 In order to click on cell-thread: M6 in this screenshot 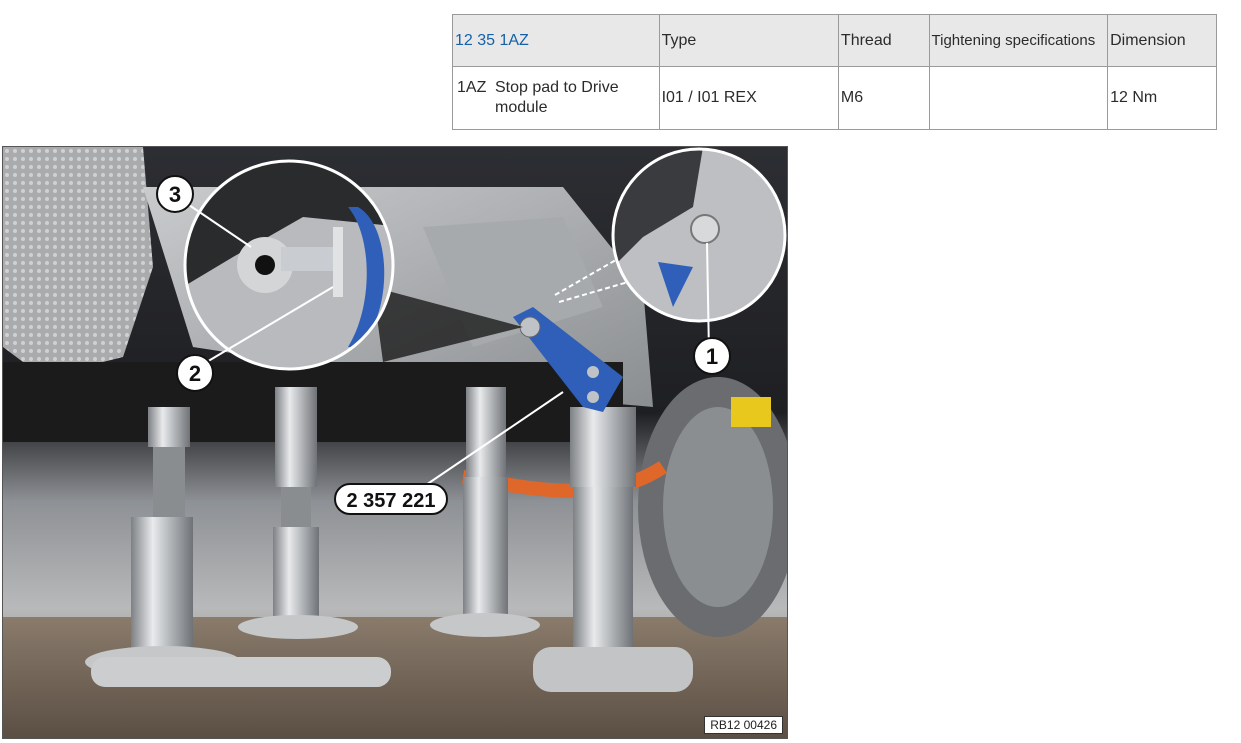, I will do `click(883, 98)`.